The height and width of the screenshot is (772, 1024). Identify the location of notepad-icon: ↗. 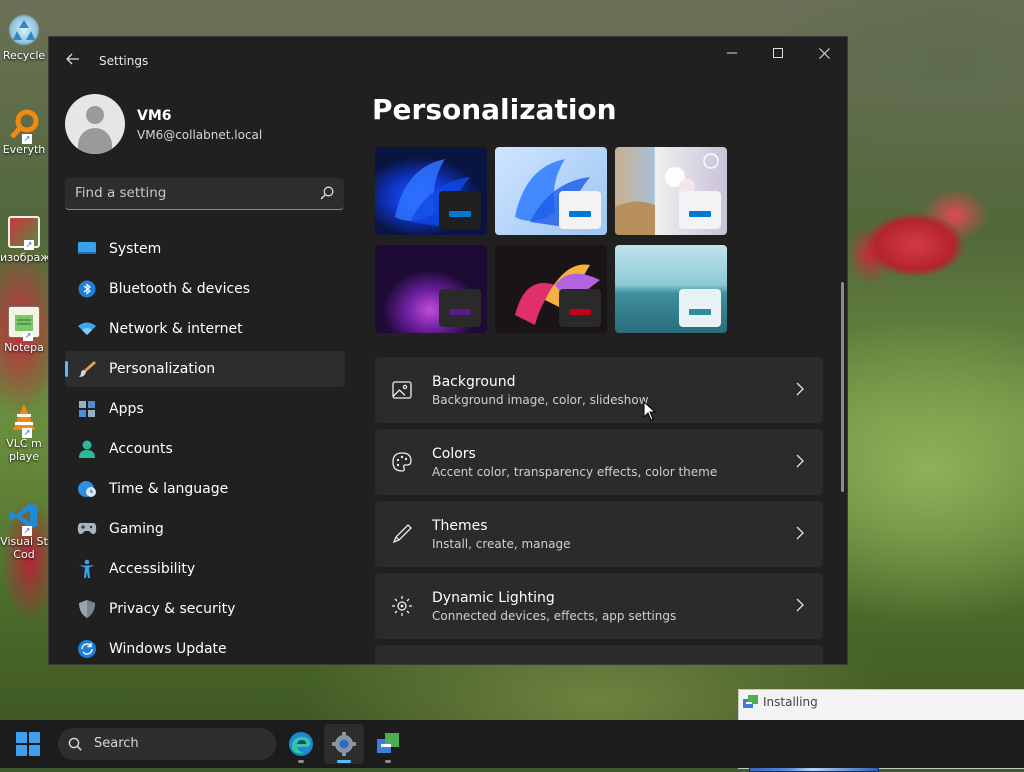
(24, 323).